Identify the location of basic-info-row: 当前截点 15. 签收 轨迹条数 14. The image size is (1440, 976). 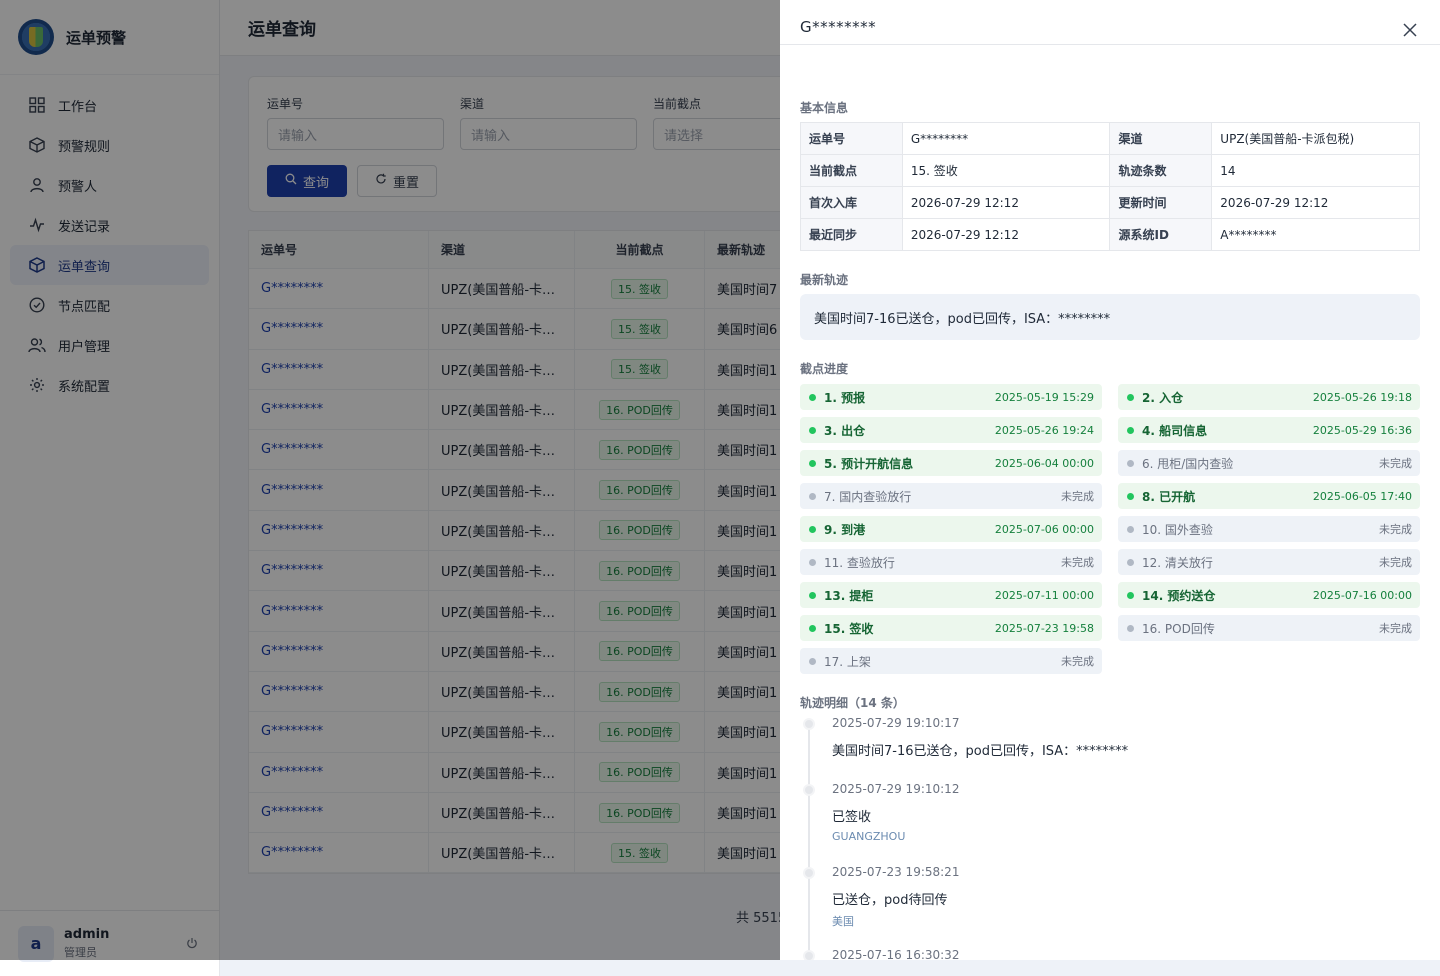
(1110, 170).